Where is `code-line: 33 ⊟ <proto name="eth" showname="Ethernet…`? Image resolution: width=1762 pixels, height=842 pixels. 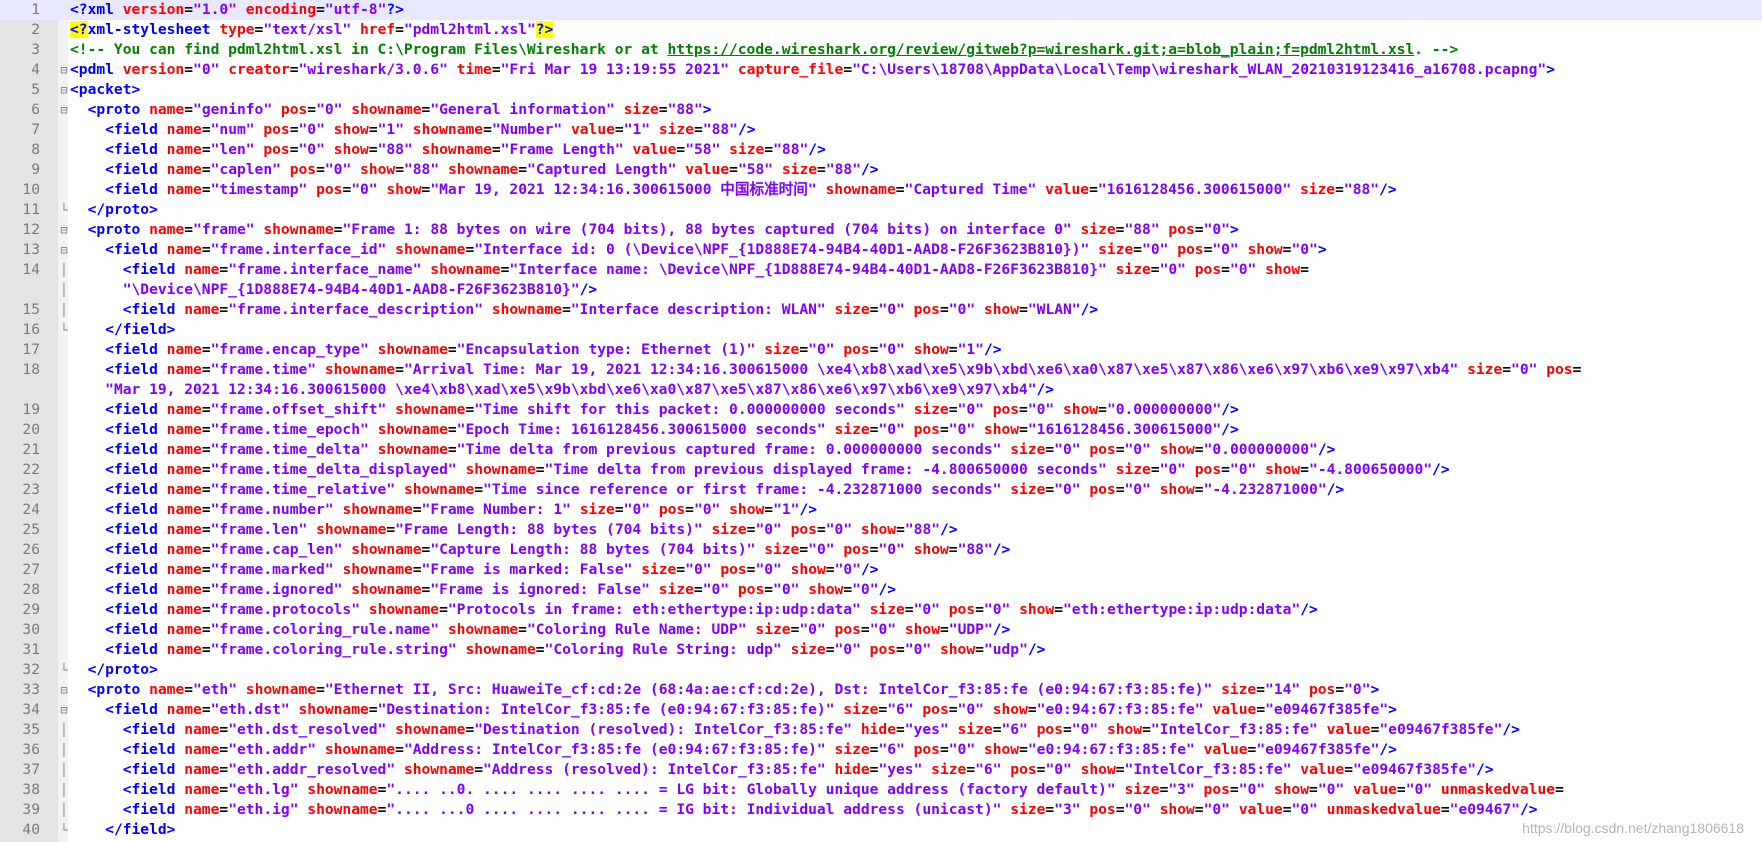 code-line: 33 ⊟ <proto name="eth" showname="Ethernet… is located at coordinates (881, 690).